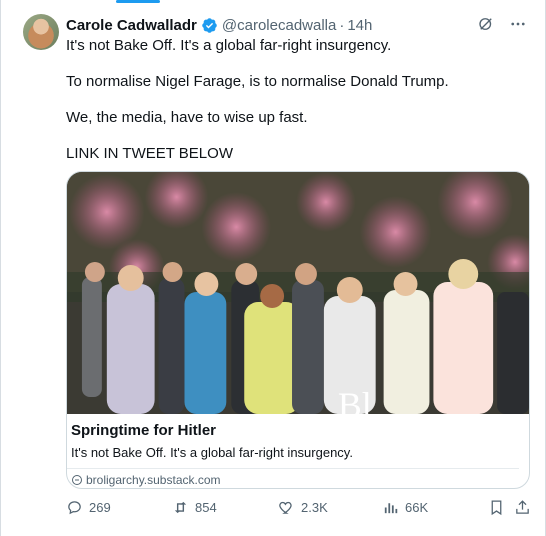 This screenshot has height=536, width=546. What do you see at coordinates (153, 480) in the screenshot?
I see `card-domain: broligarchy.substack.com` at bounding box center [153, 480].